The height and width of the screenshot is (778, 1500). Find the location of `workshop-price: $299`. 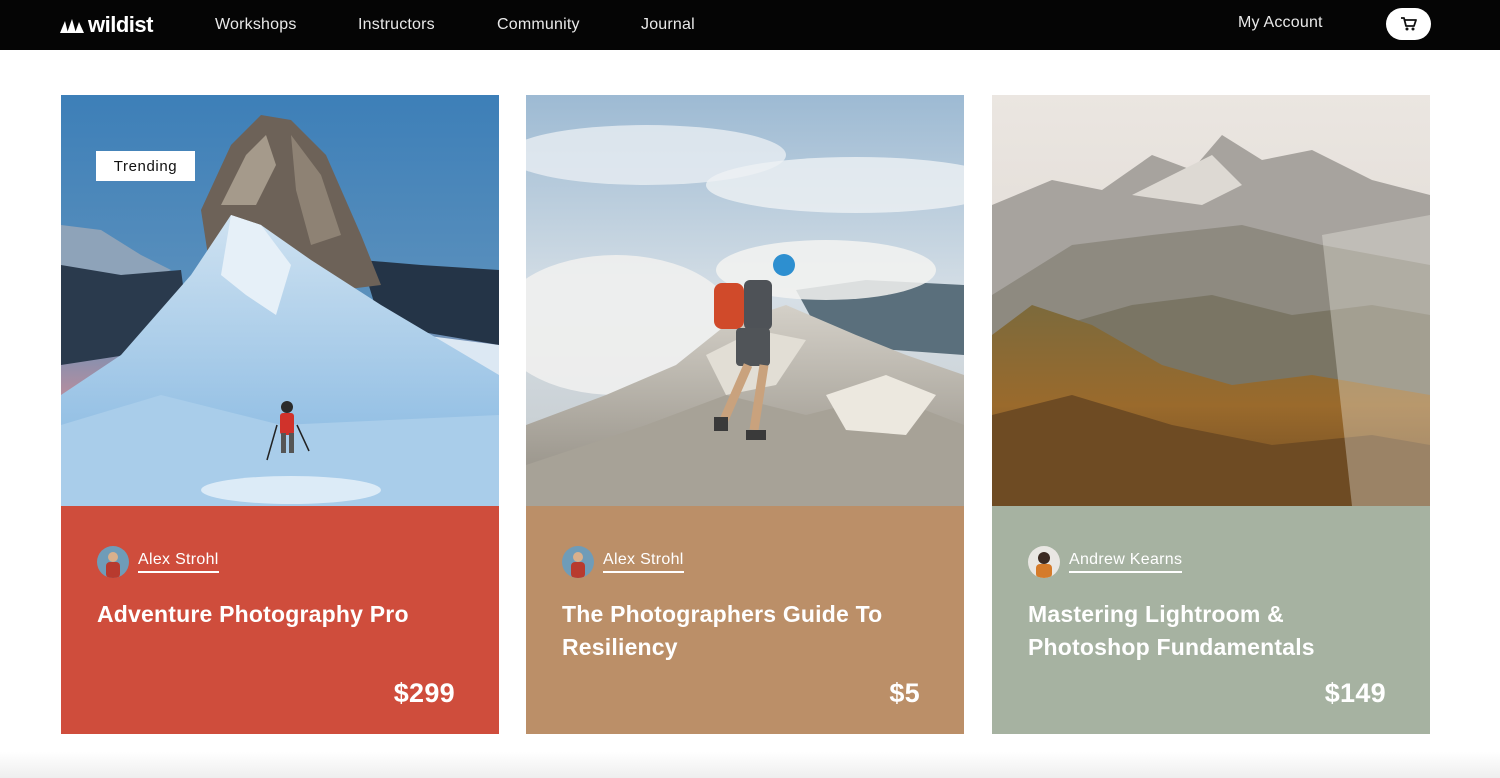

workshop-price: $299 is located at coordinates (424, 693).